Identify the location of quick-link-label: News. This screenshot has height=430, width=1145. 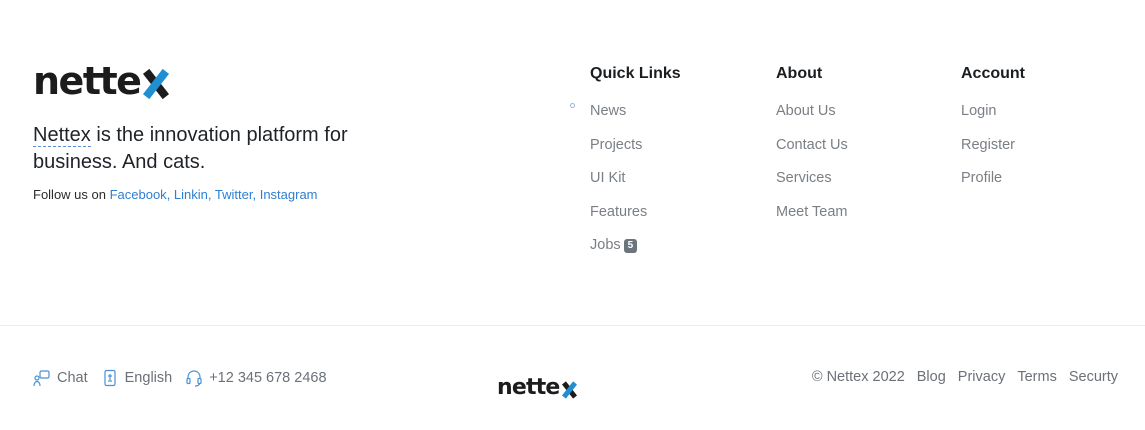
(608, 111).